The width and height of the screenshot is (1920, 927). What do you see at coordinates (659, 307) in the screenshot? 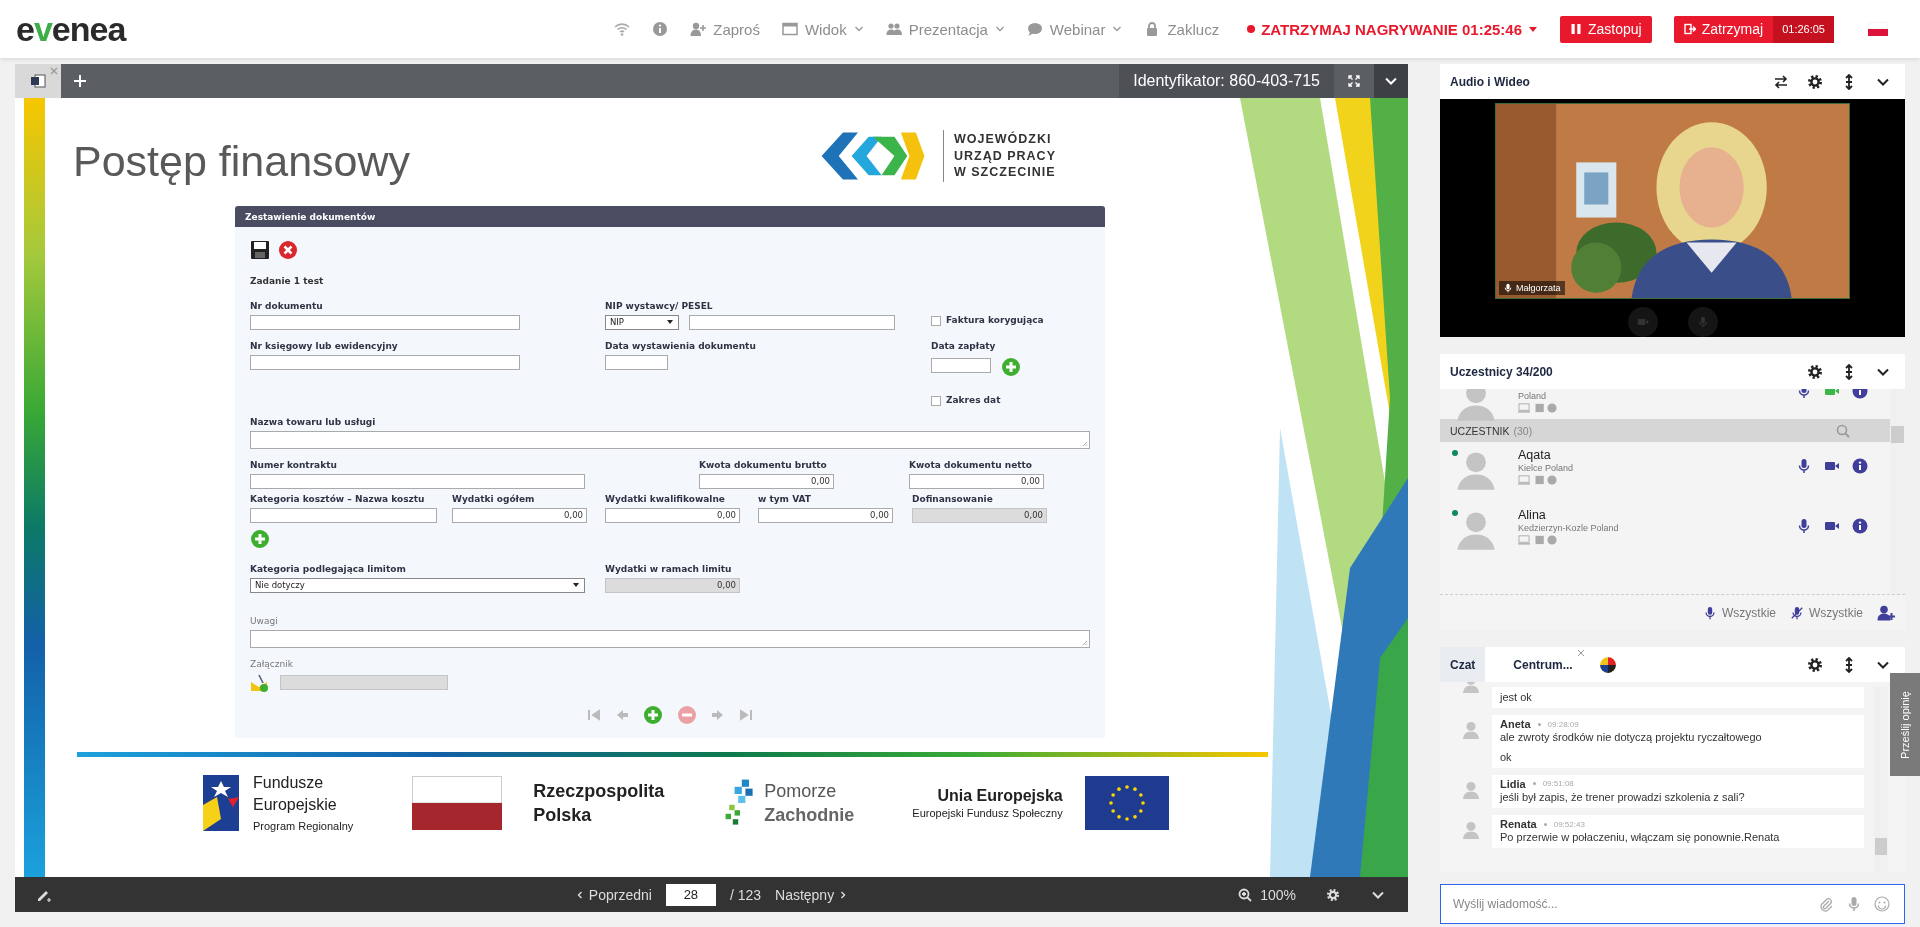
I see `field-label: NIP wystawcy/ PESEL` at bounding box center [659, 307].